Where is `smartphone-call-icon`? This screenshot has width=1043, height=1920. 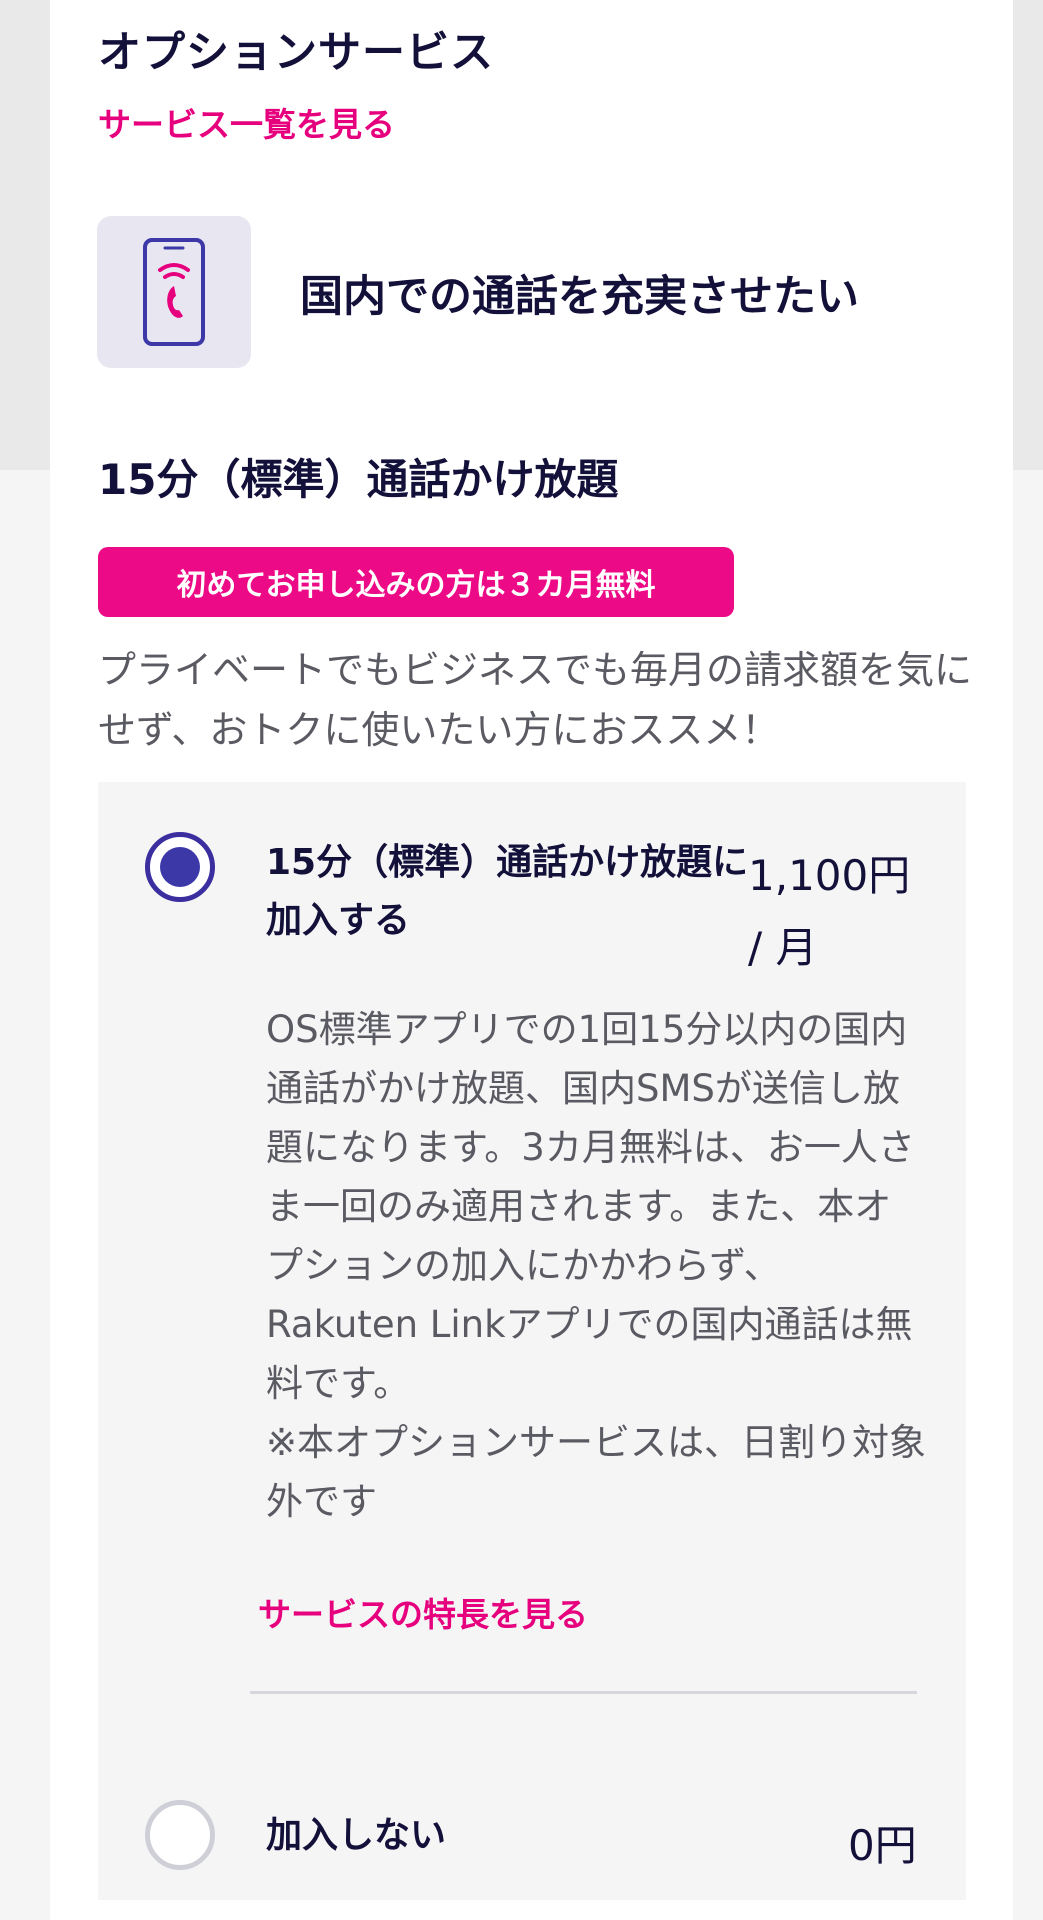
smartphone-call-icon is located at coordinates (174, 292).